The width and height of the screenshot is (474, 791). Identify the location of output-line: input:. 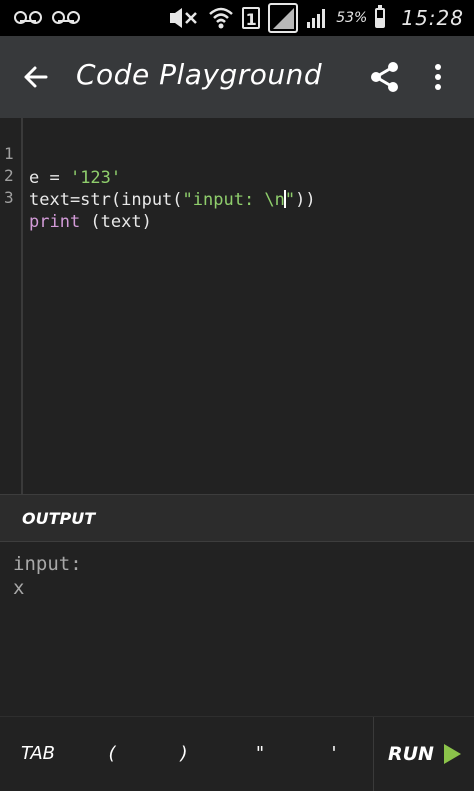
(47, 564).